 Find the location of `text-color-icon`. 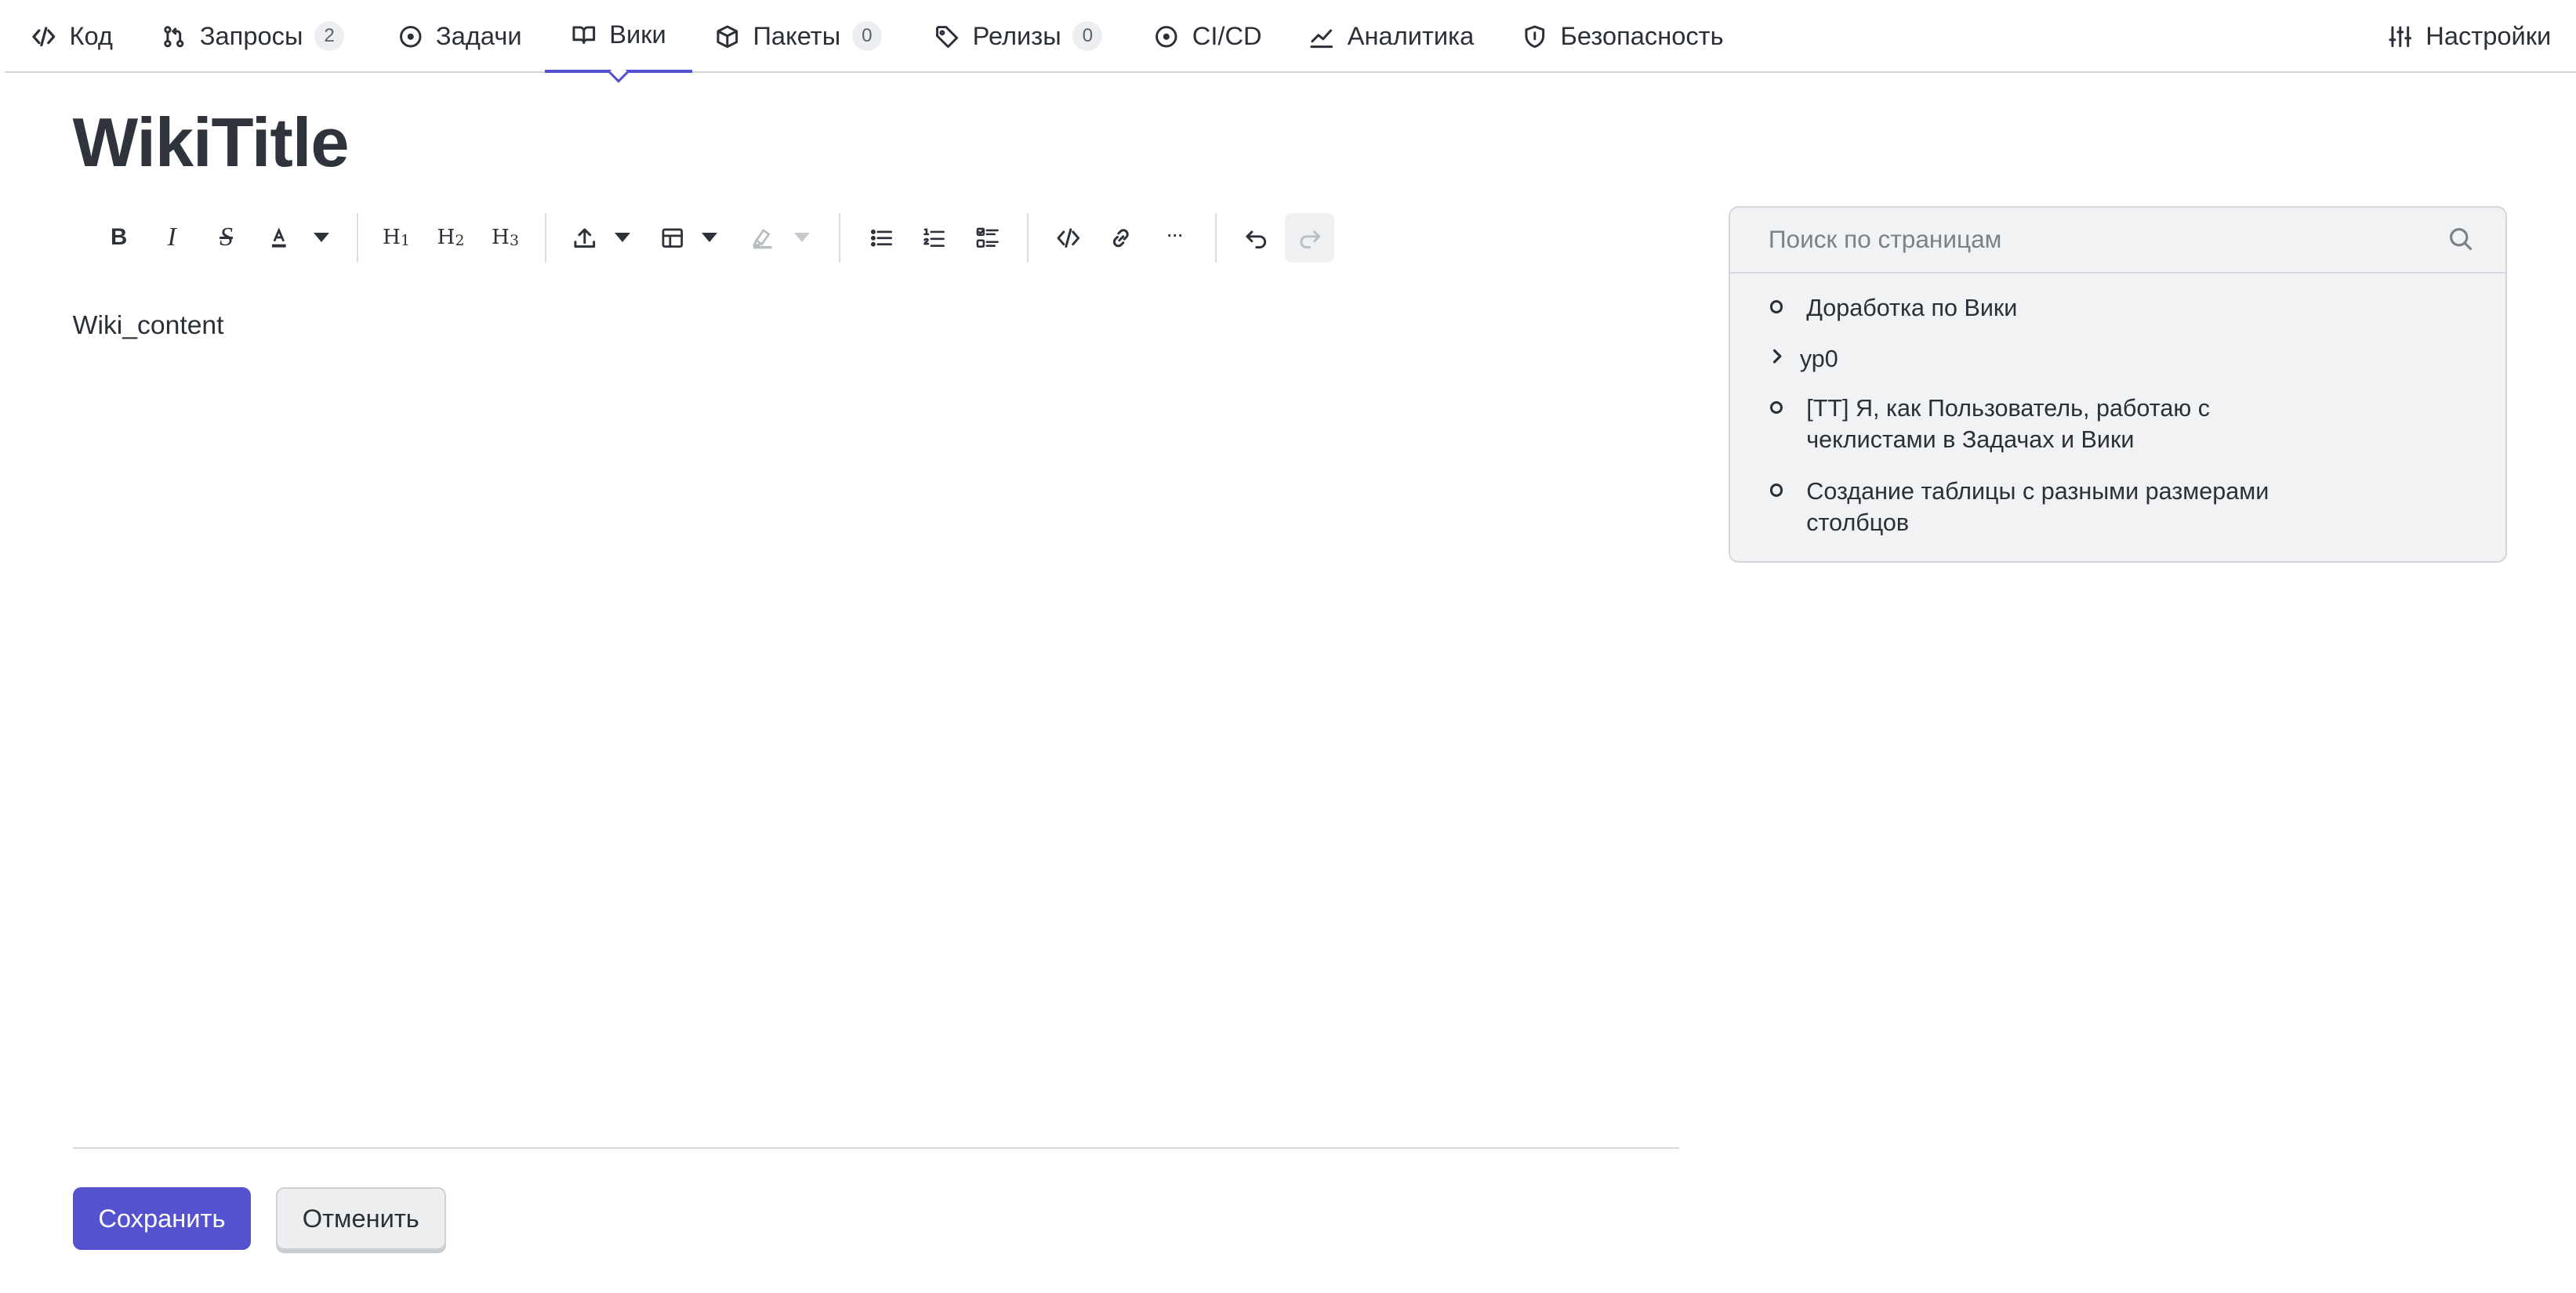

text-color-icon is located at coordinates (279, 237).